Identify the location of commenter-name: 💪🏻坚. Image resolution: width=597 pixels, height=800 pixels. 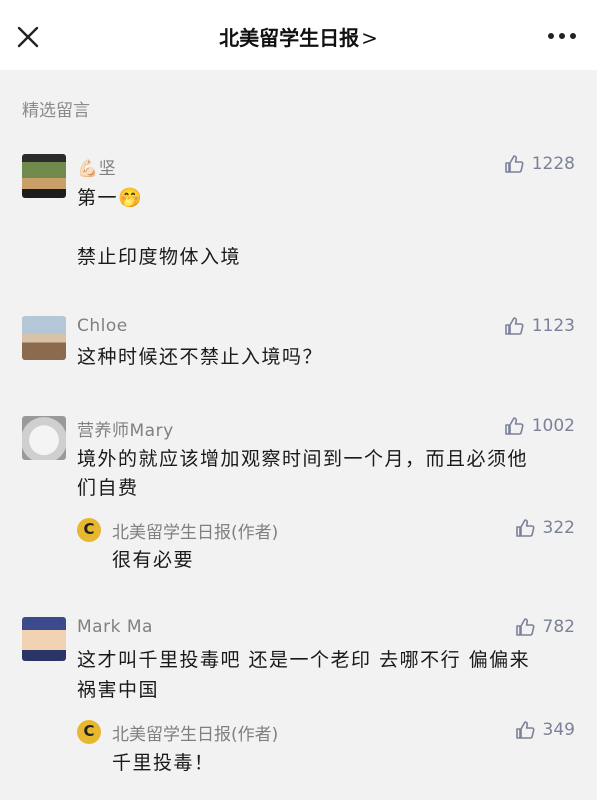
(97, 169).